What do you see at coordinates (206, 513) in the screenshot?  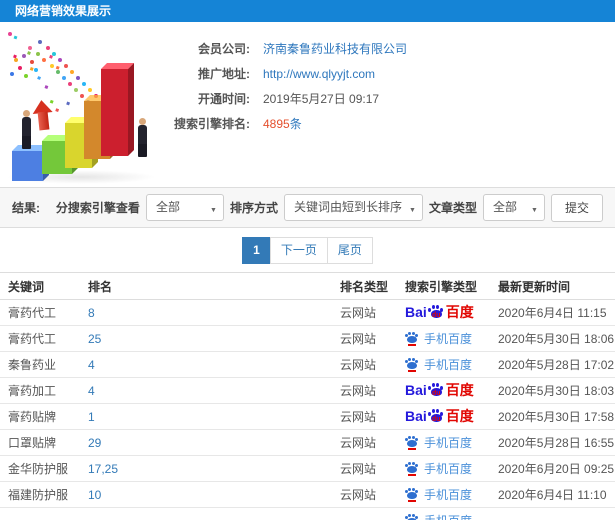 I see `rank-cell` at bounding box center [206, 513].